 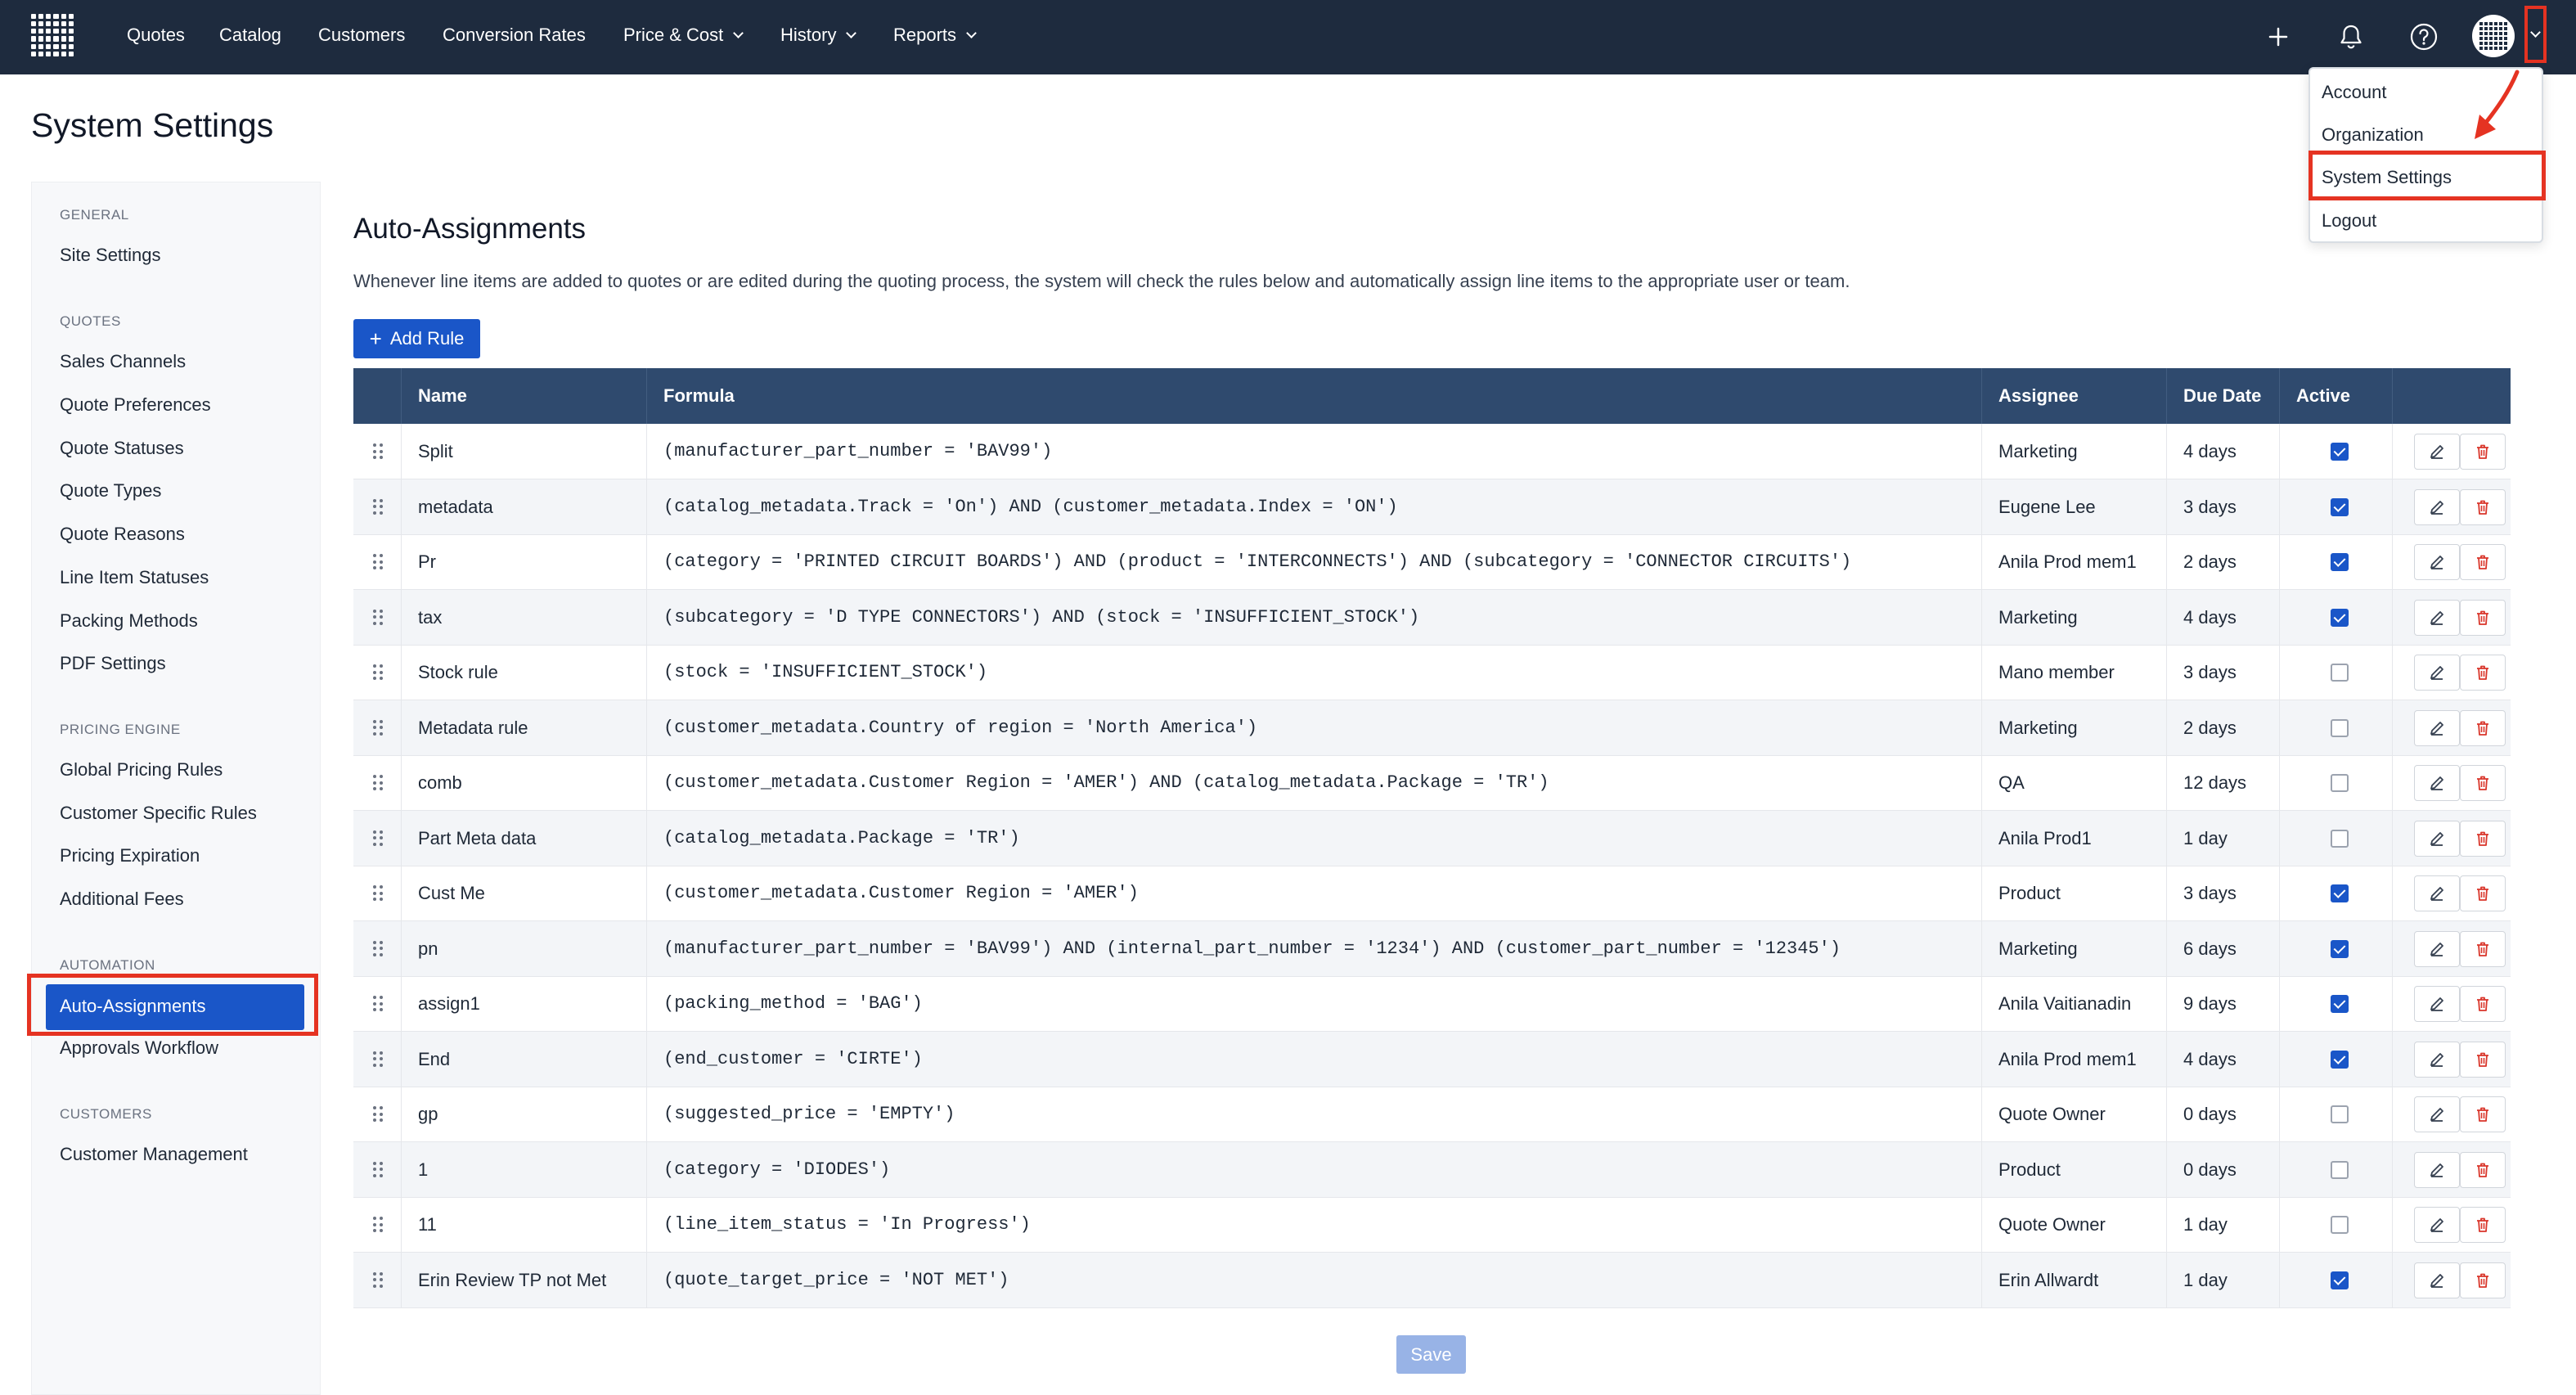 What do you see at coordinates (123, 362) in the screenshot?
I see `sidebar-item-sales-channels: Sales Channels` at bounding box center [123, 362].